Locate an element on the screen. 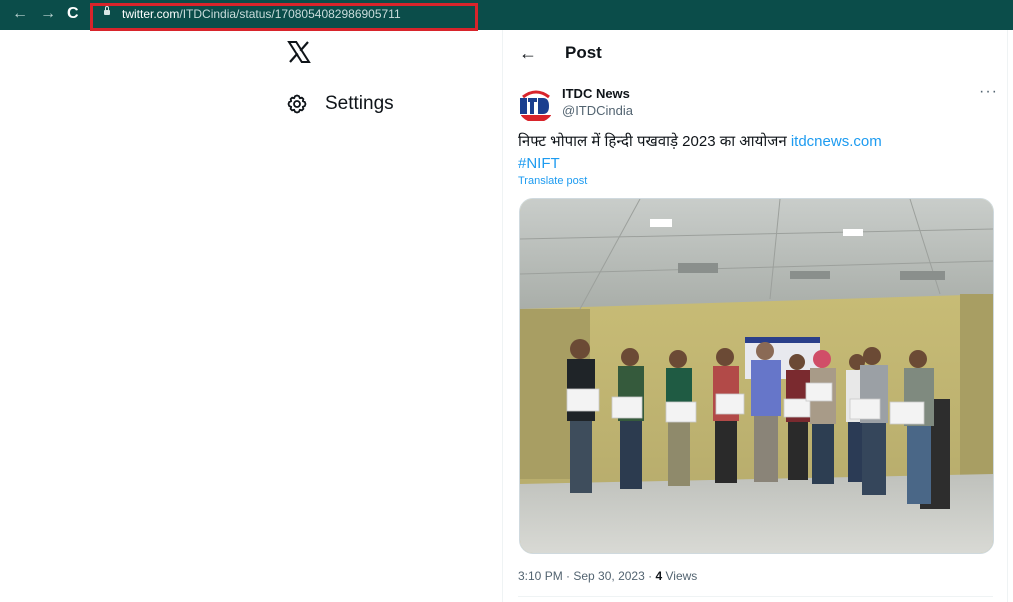  gear-icon is located at coordinates (297, 104).